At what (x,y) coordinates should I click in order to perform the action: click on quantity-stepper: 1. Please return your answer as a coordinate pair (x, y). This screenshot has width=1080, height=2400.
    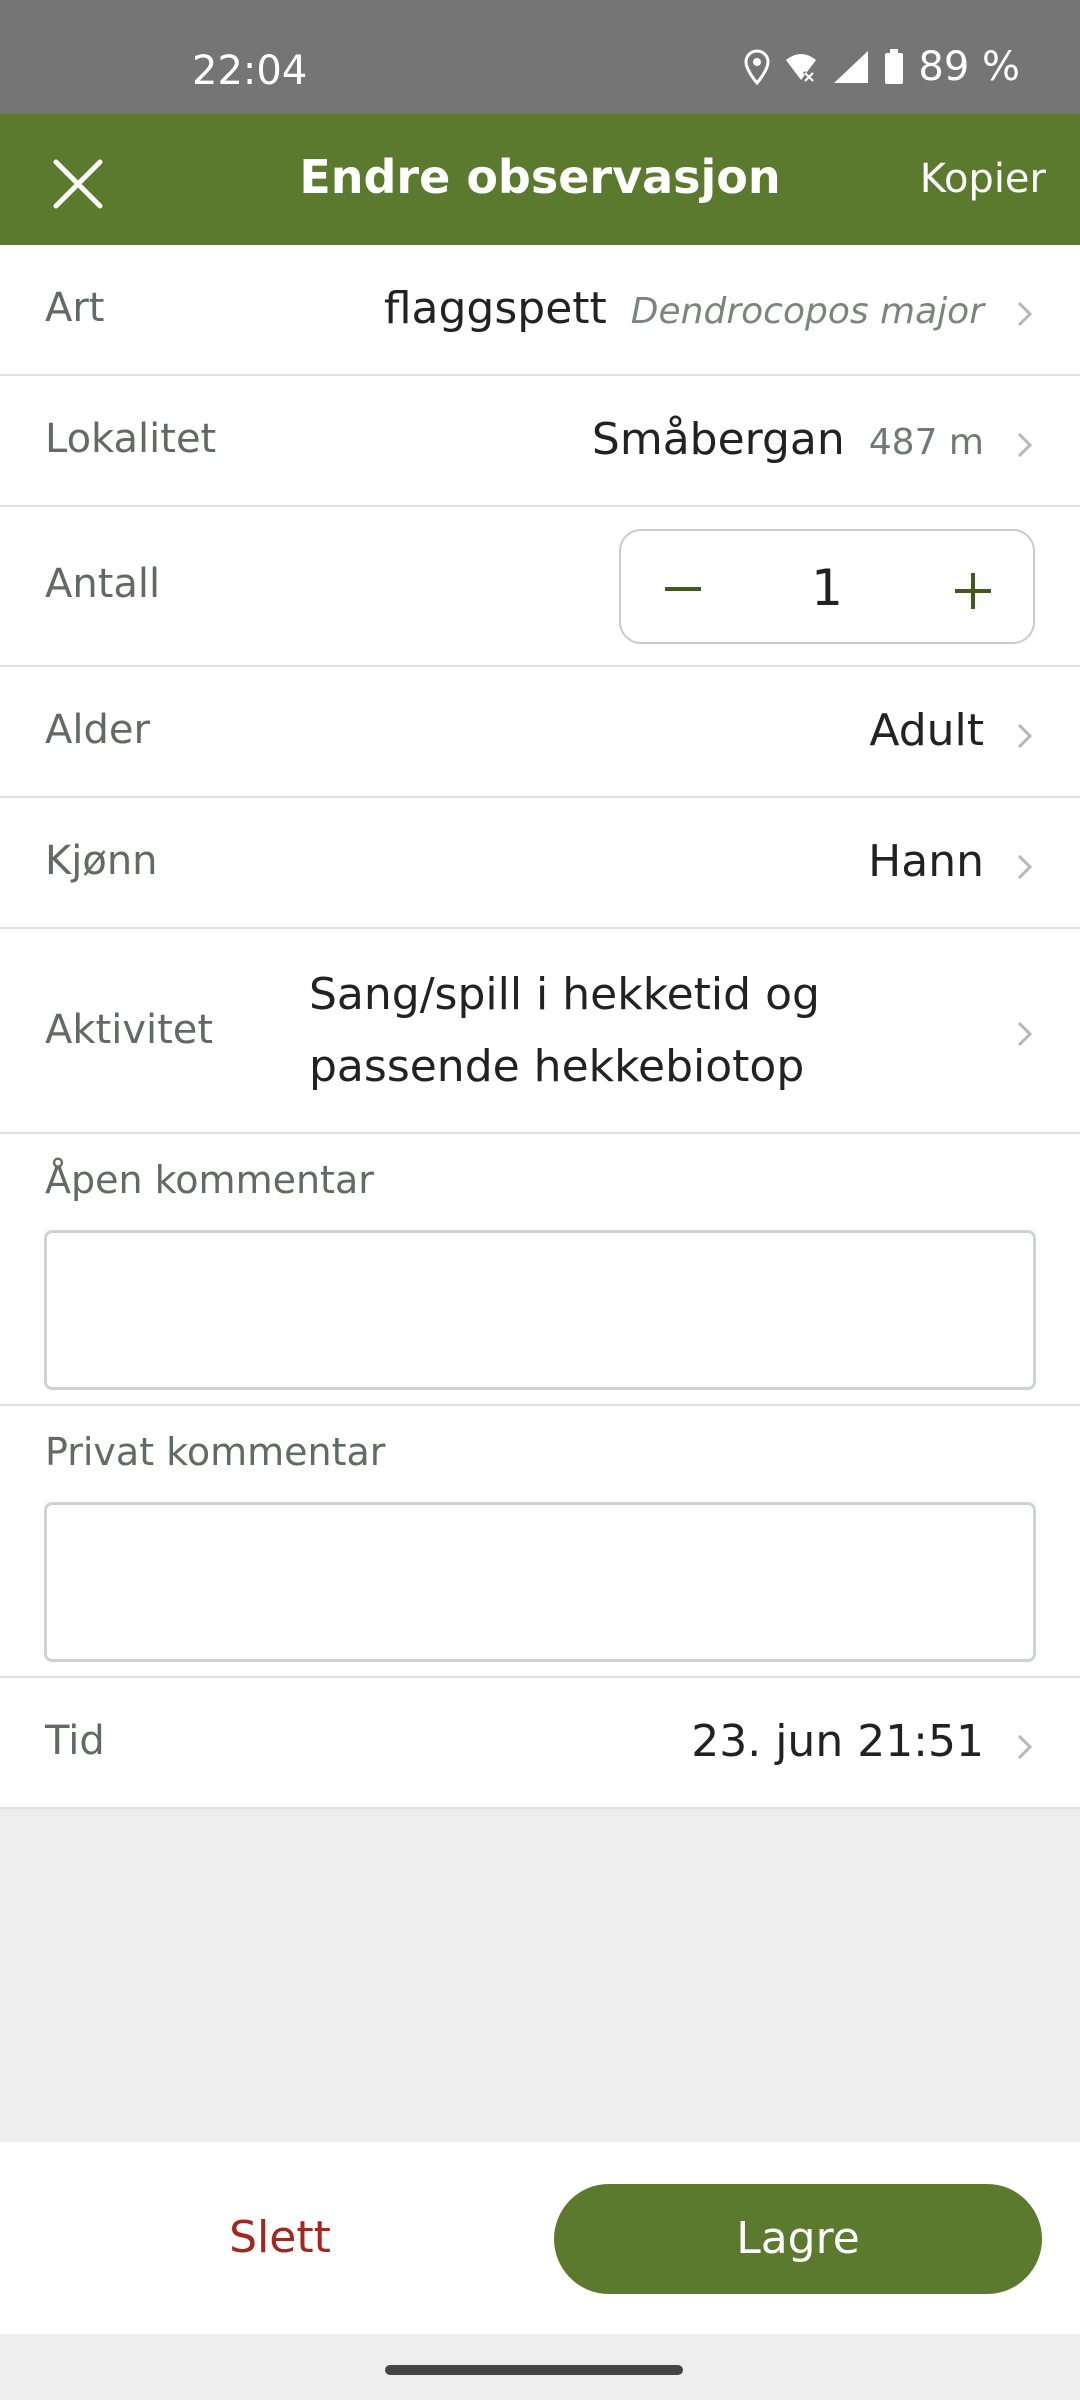
    Looking at the image, I should click on (827, 586).